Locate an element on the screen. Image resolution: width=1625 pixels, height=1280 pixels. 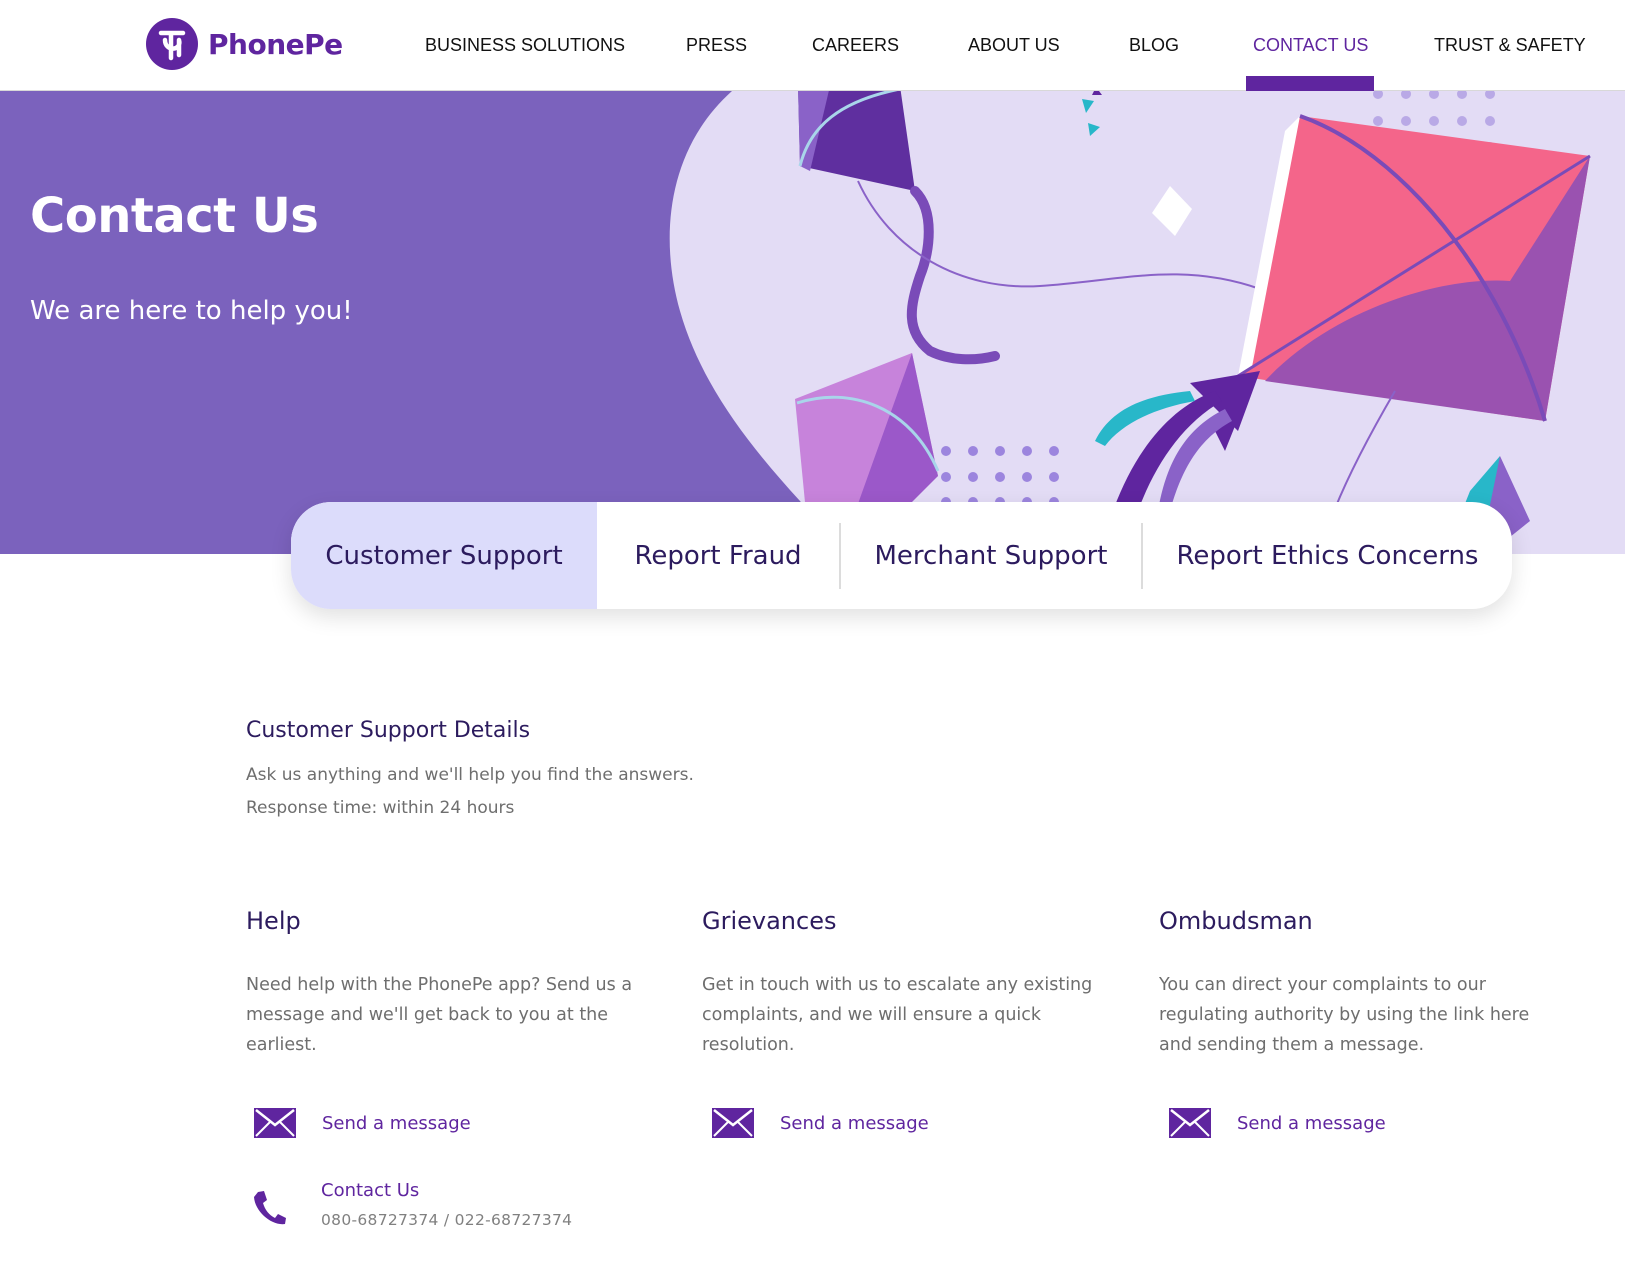
nav-blog: BLOG is located at coordinates (1154, 45).